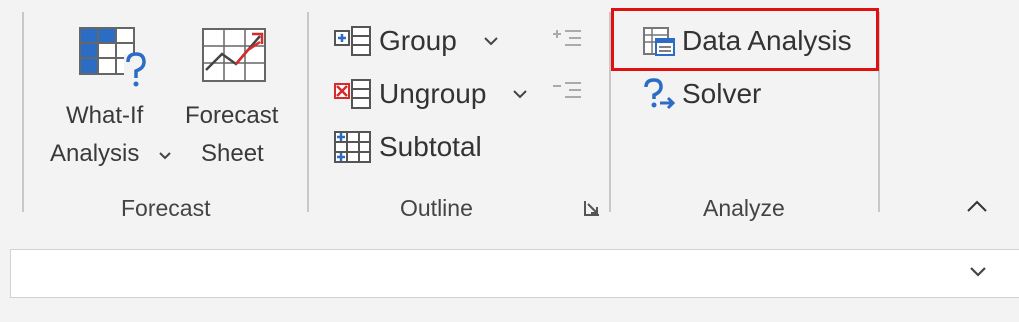 This screenshot has width=1019, height=322. I want to click on subtotal-icon, so click(352, 147).